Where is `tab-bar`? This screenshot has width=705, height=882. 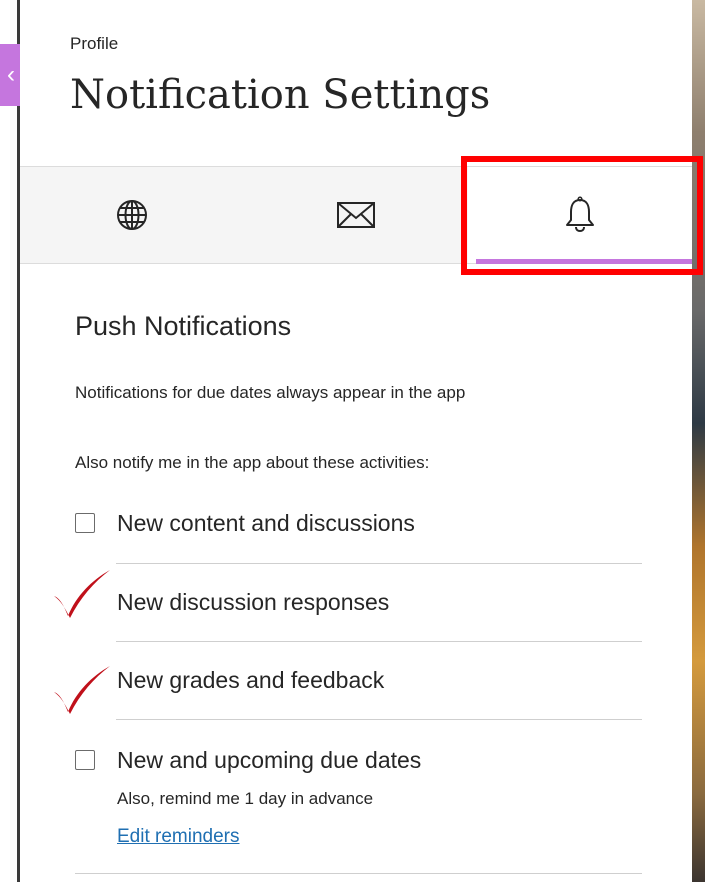
tab-bar is located at coordinates (356, 215).